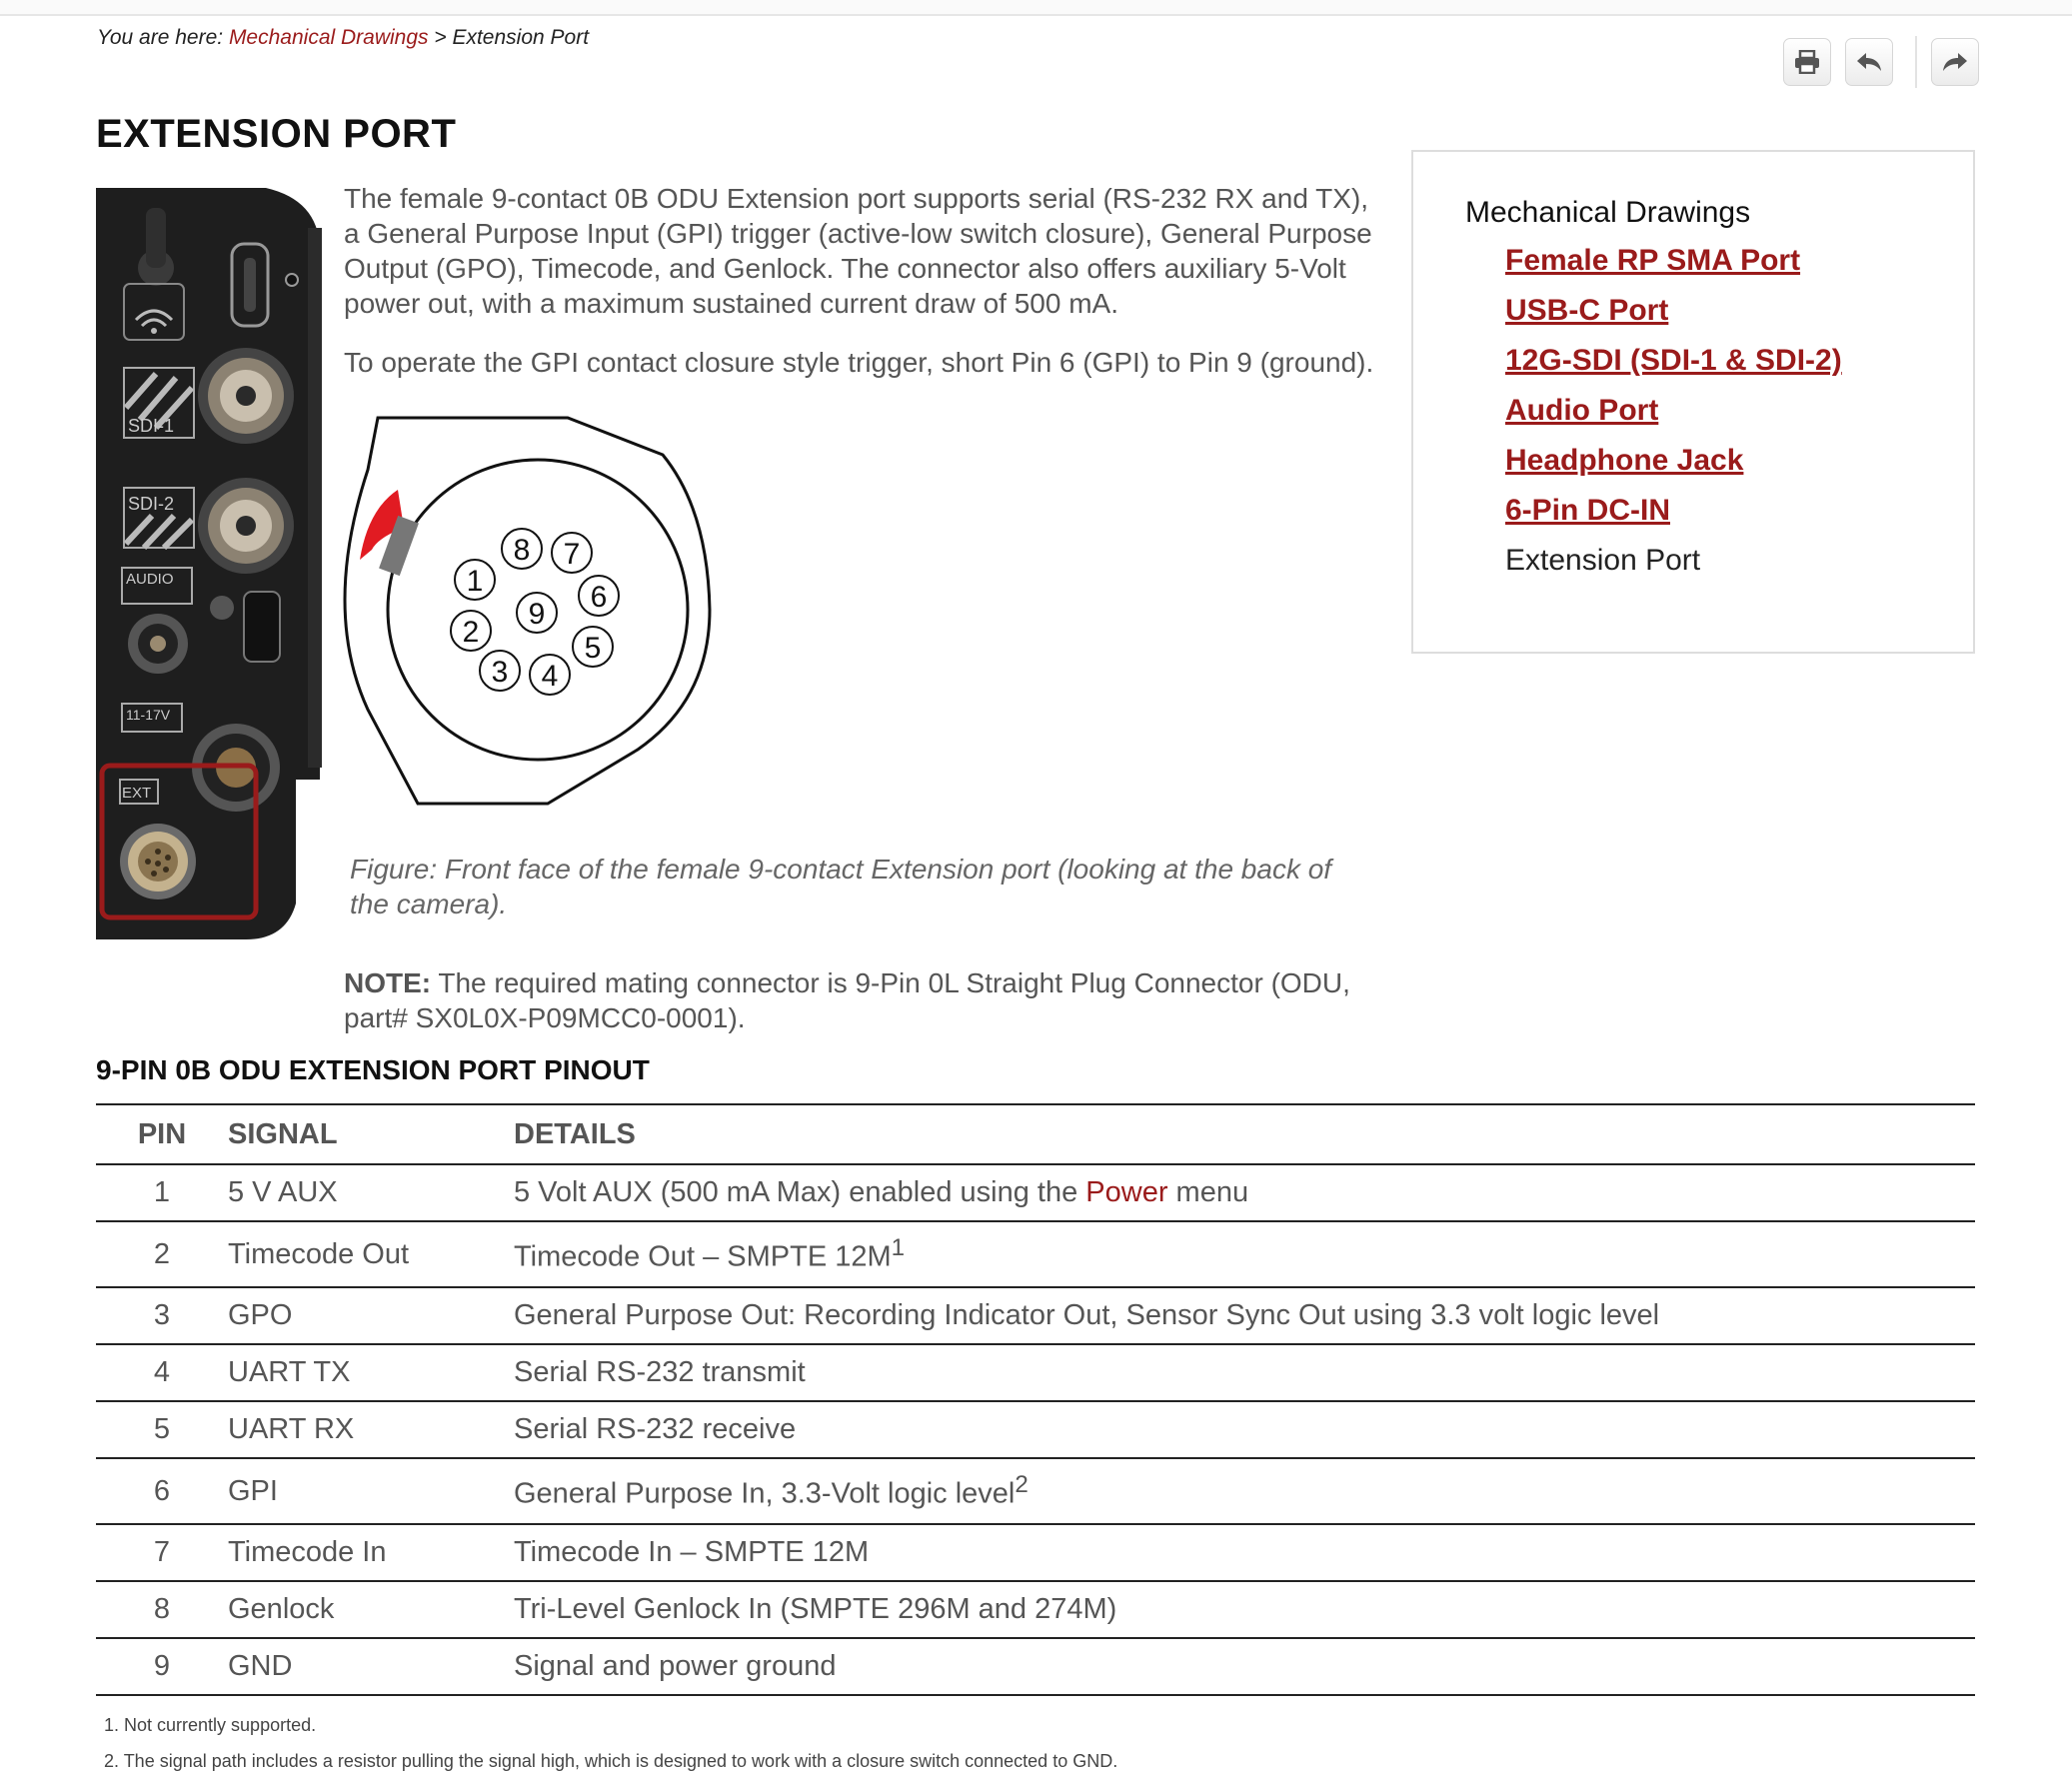 Image resolution: width=2072 pixels, height=1772 pixels. I want to click on sidebar-item-headphone-jack: Headphone Jack, so click(1624, 461).